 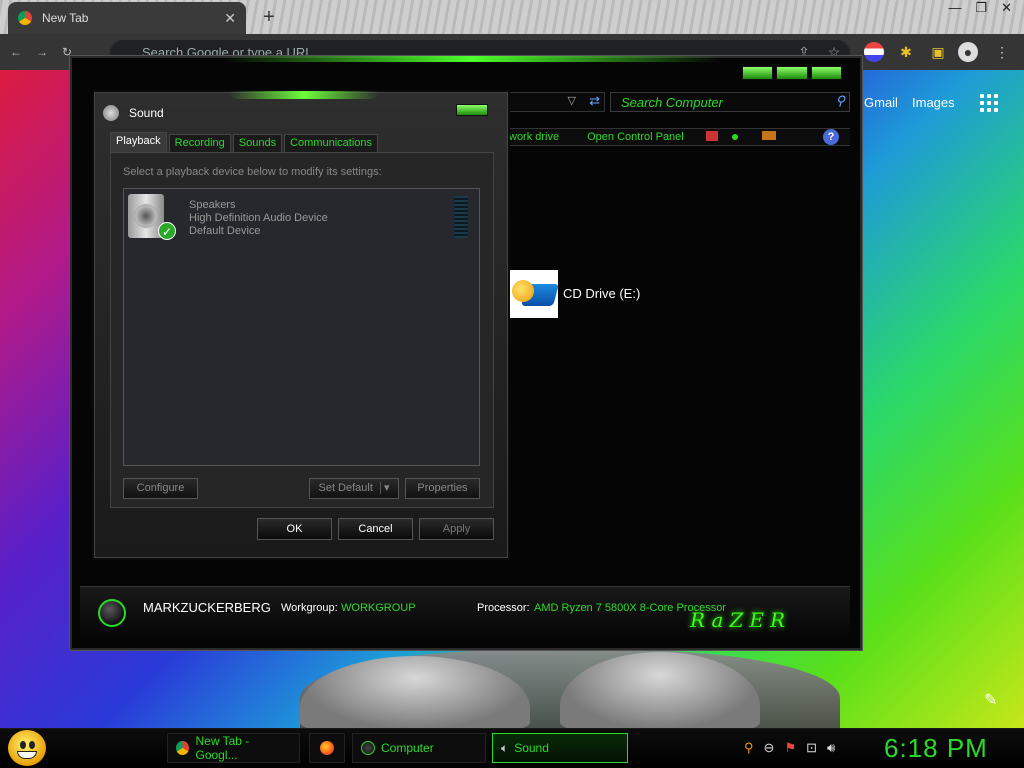 What do you see at coordinates (257, 143) in the screenshot?
I see `tab-sounds: Sounds` at bounding box center [257, 143].